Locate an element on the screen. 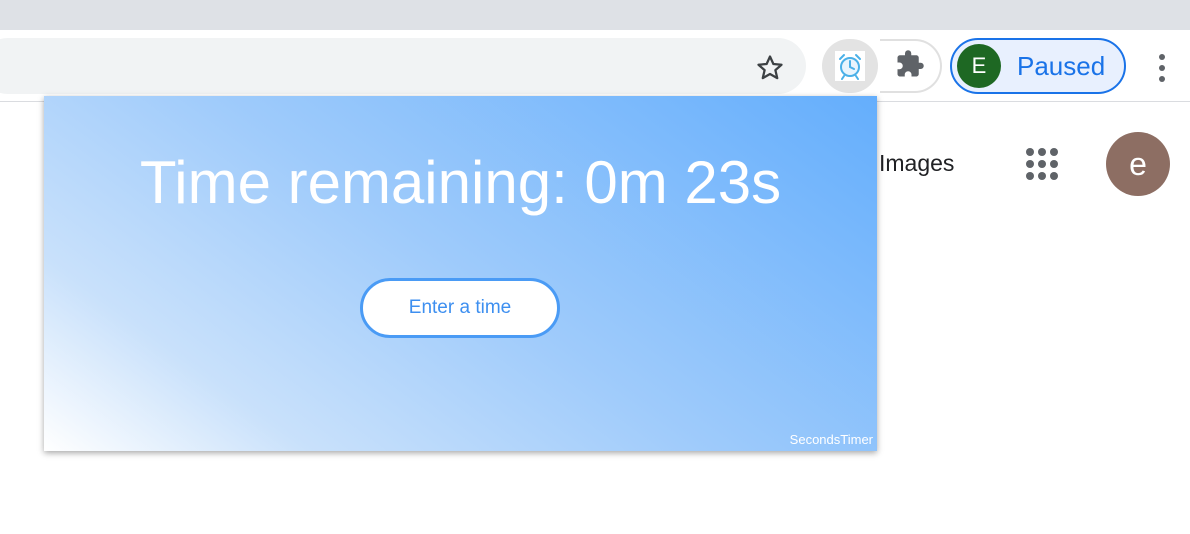 This screenshot has height=534, width=1190. enter-time-button: Enter a time is located at coordinates (460, 308).